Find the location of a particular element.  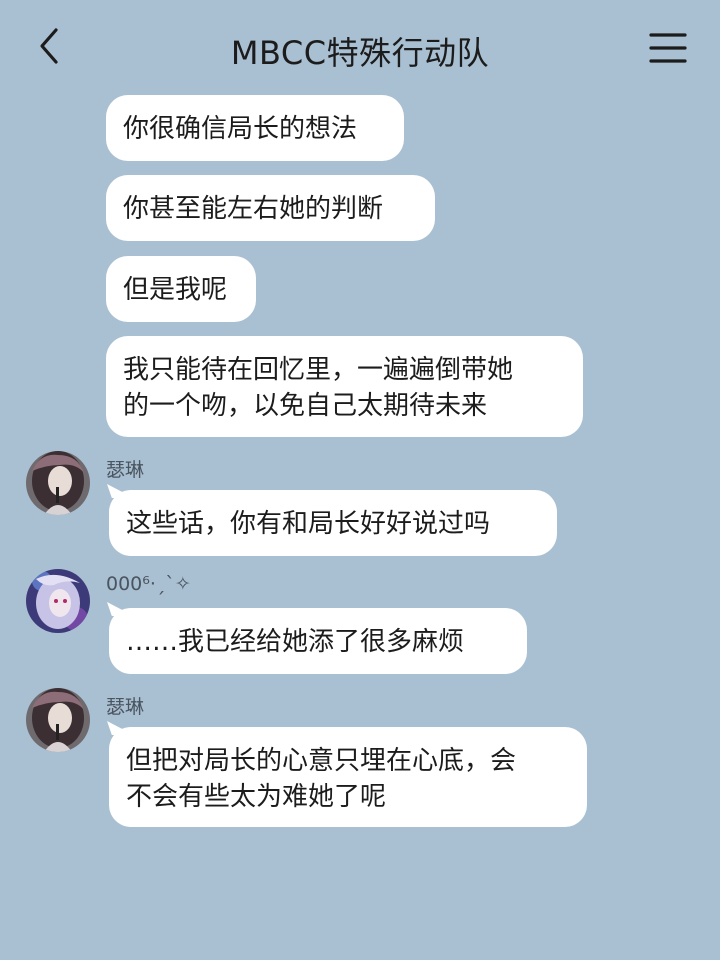

chat-title: MBCC特殊行动队 is located at coordinates (360, 53).